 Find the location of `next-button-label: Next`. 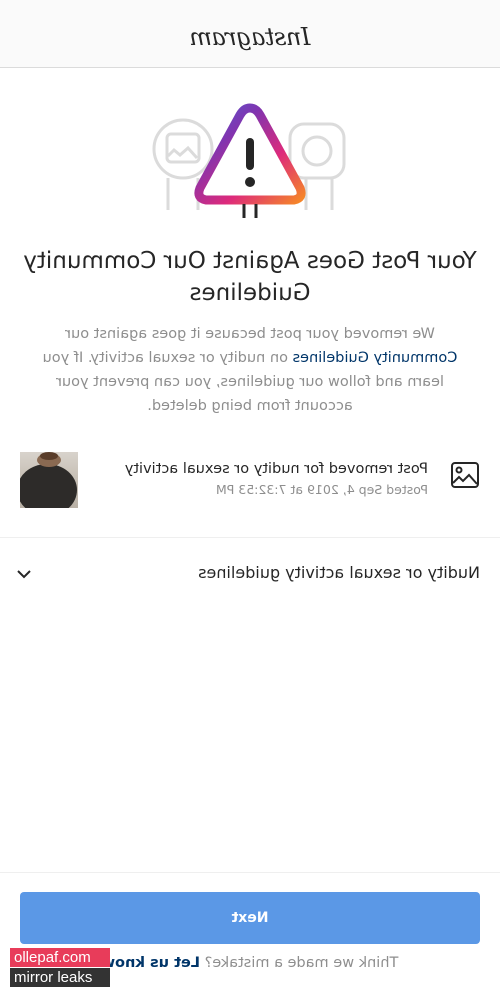

next-button-label: Next is located at coordinates (250, 918).